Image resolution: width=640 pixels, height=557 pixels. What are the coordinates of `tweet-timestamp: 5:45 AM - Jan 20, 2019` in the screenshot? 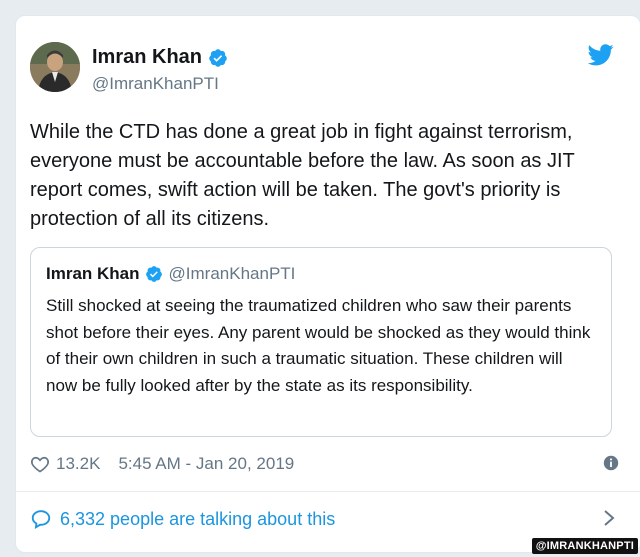 It's located at (206, 464).